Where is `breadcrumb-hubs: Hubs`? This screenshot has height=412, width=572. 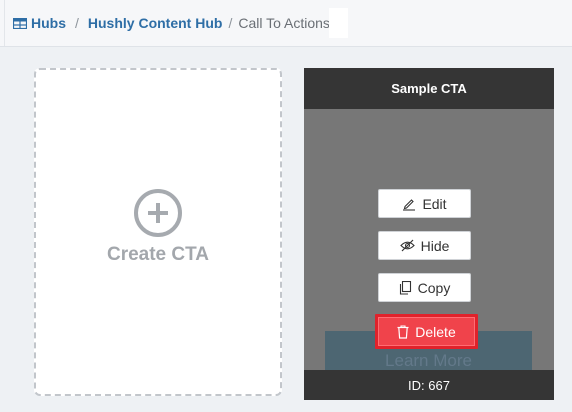
breadcrumb-hubs: Hubs is located at coordinates (39, 23).